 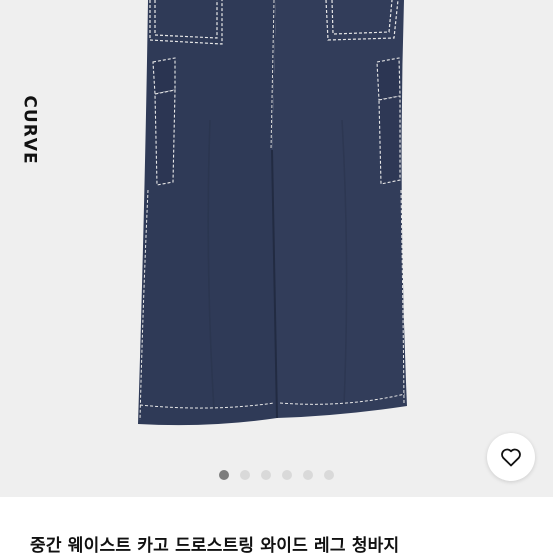 What do you see at coordinates (511, 457) in the screenshot?
I see `heart-icon` at bounding box center [511, 457].